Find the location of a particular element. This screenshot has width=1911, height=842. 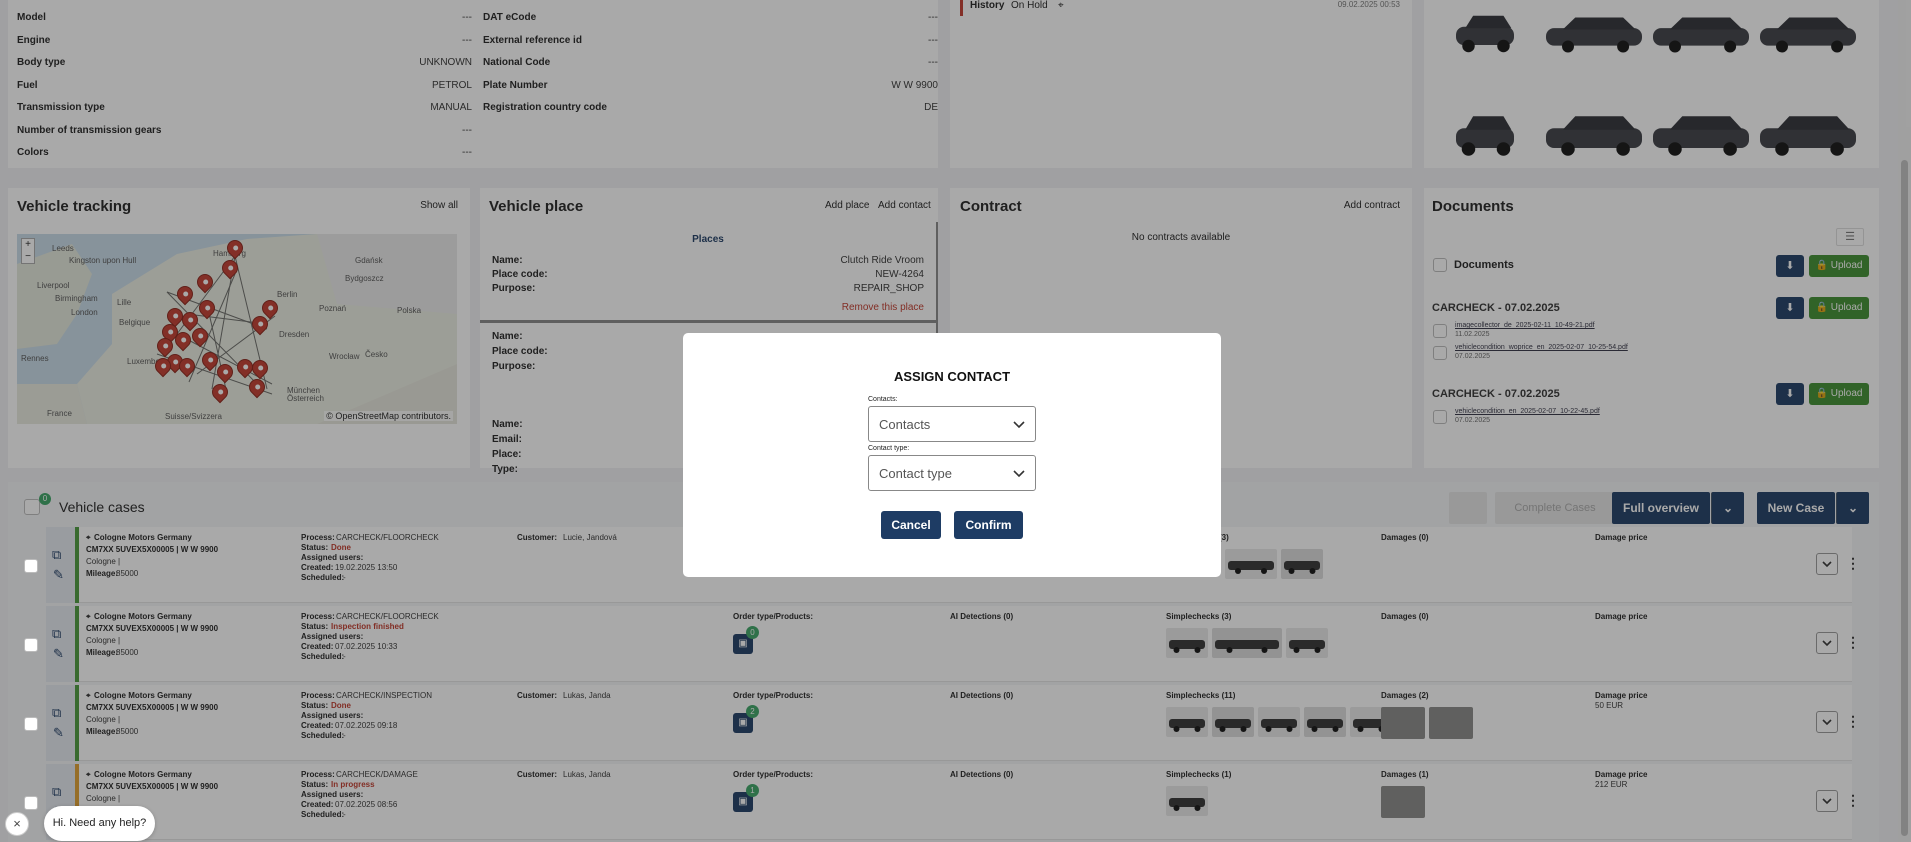

contacts-select: Contacts is located at coordinates (952, 424).